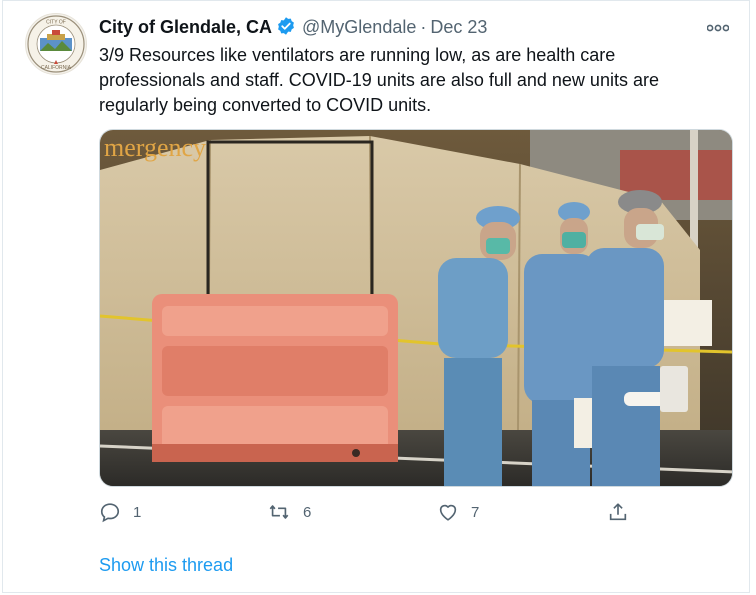 The image size is (756, 595). I want to click on glendale-seal-icon: CITY OF CALIFORNIA, so click(56, 44).